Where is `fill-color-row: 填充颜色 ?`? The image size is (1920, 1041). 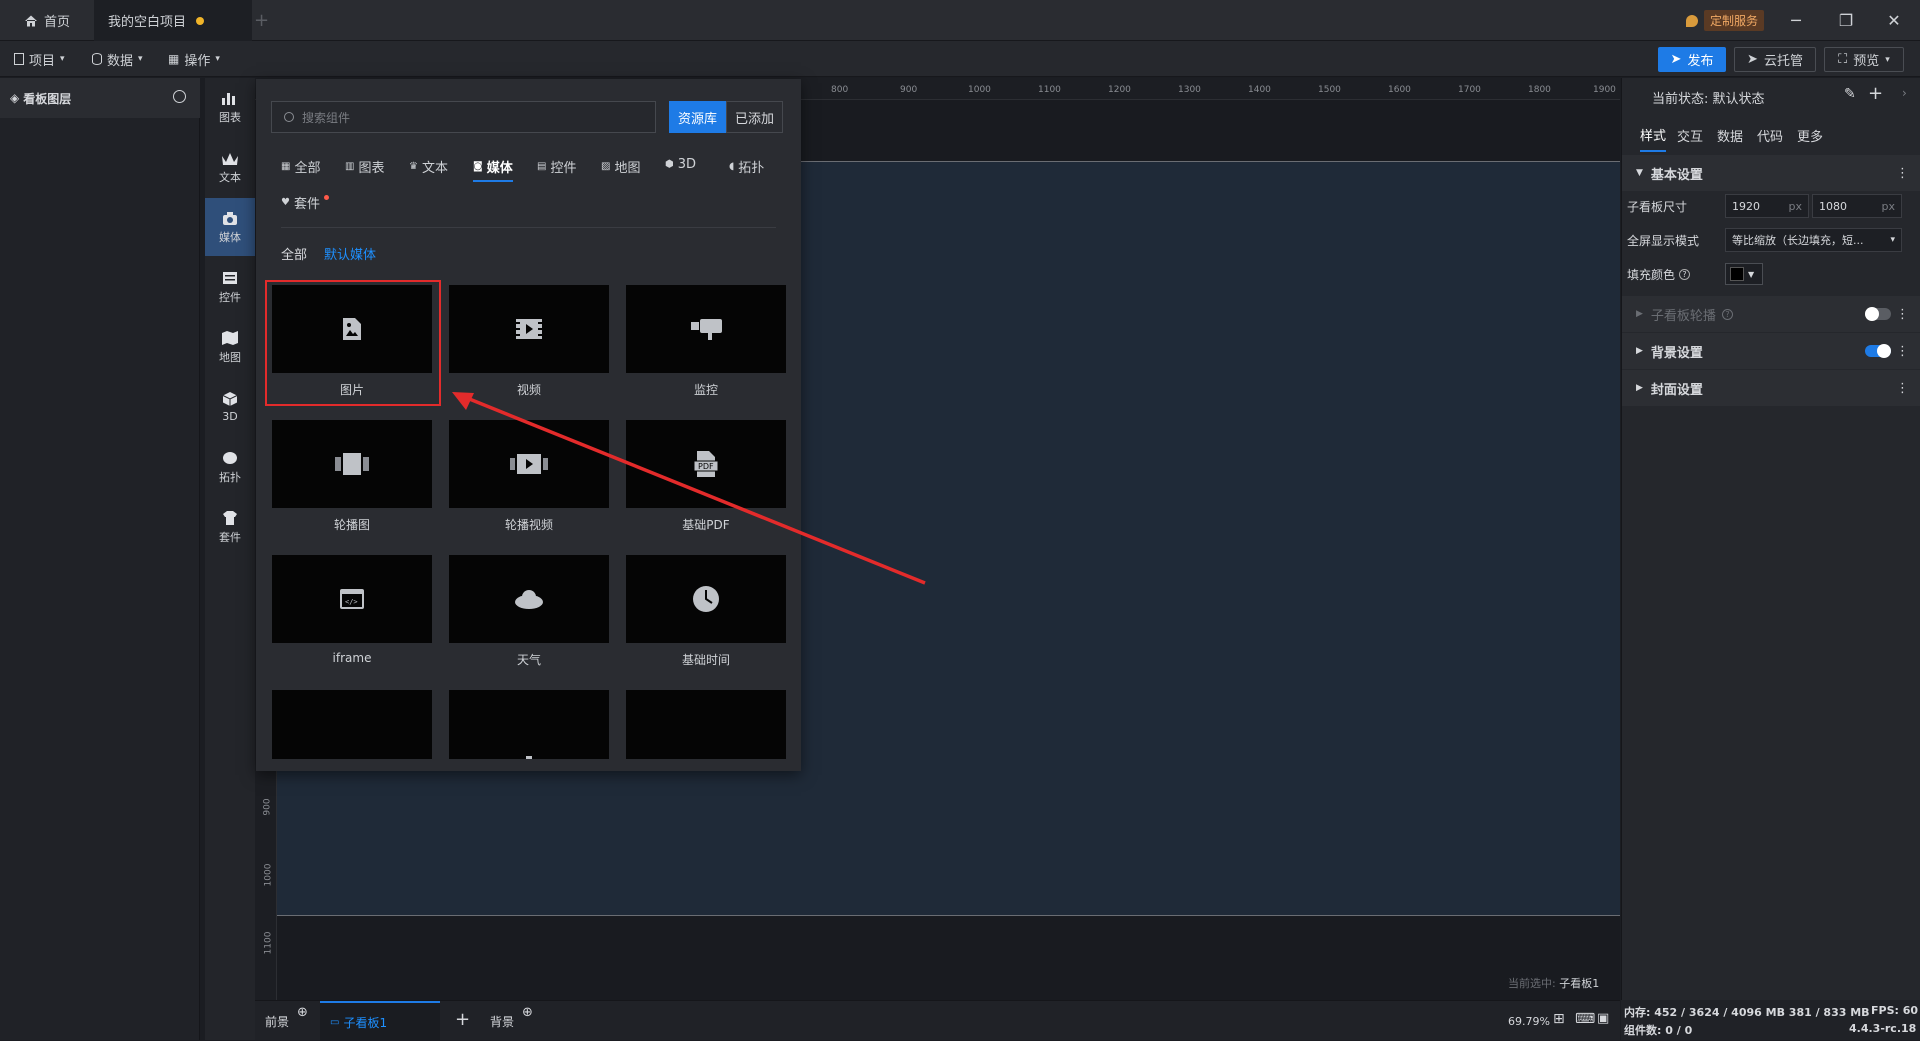 fill-color-row: 填充颜色 ? is located at coordinates (1659, 274).